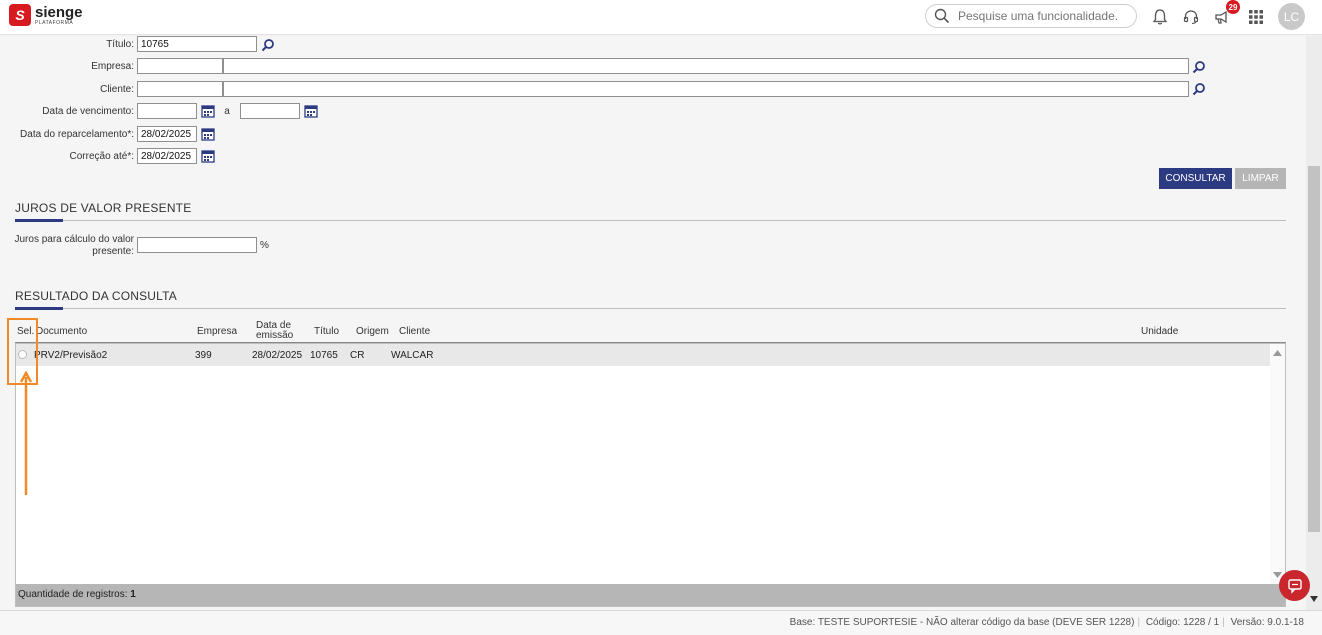  I want to click on search-input, so click(1043, 16).